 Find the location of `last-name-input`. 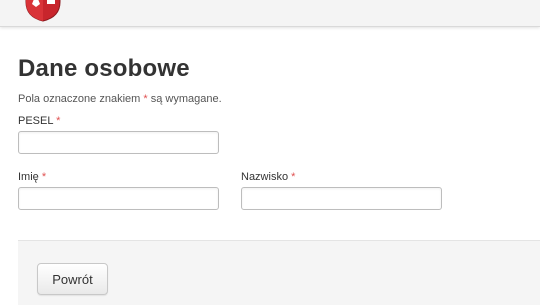

last-name-input is located at coordinates (341, 198).